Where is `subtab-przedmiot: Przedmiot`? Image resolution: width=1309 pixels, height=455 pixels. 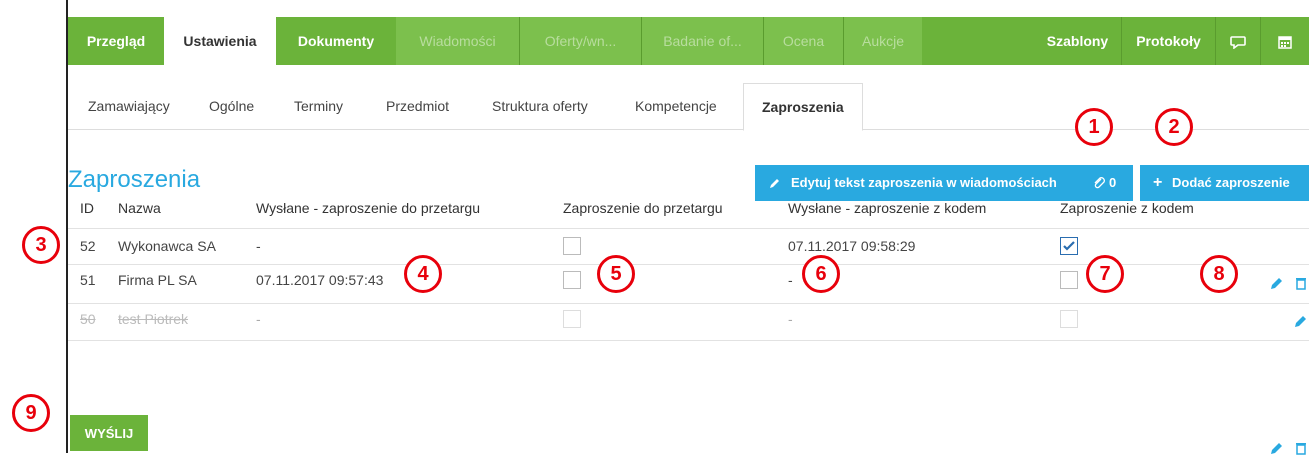
subtab-przedmiot: Przedmiot is located at coordinates (417, 106).